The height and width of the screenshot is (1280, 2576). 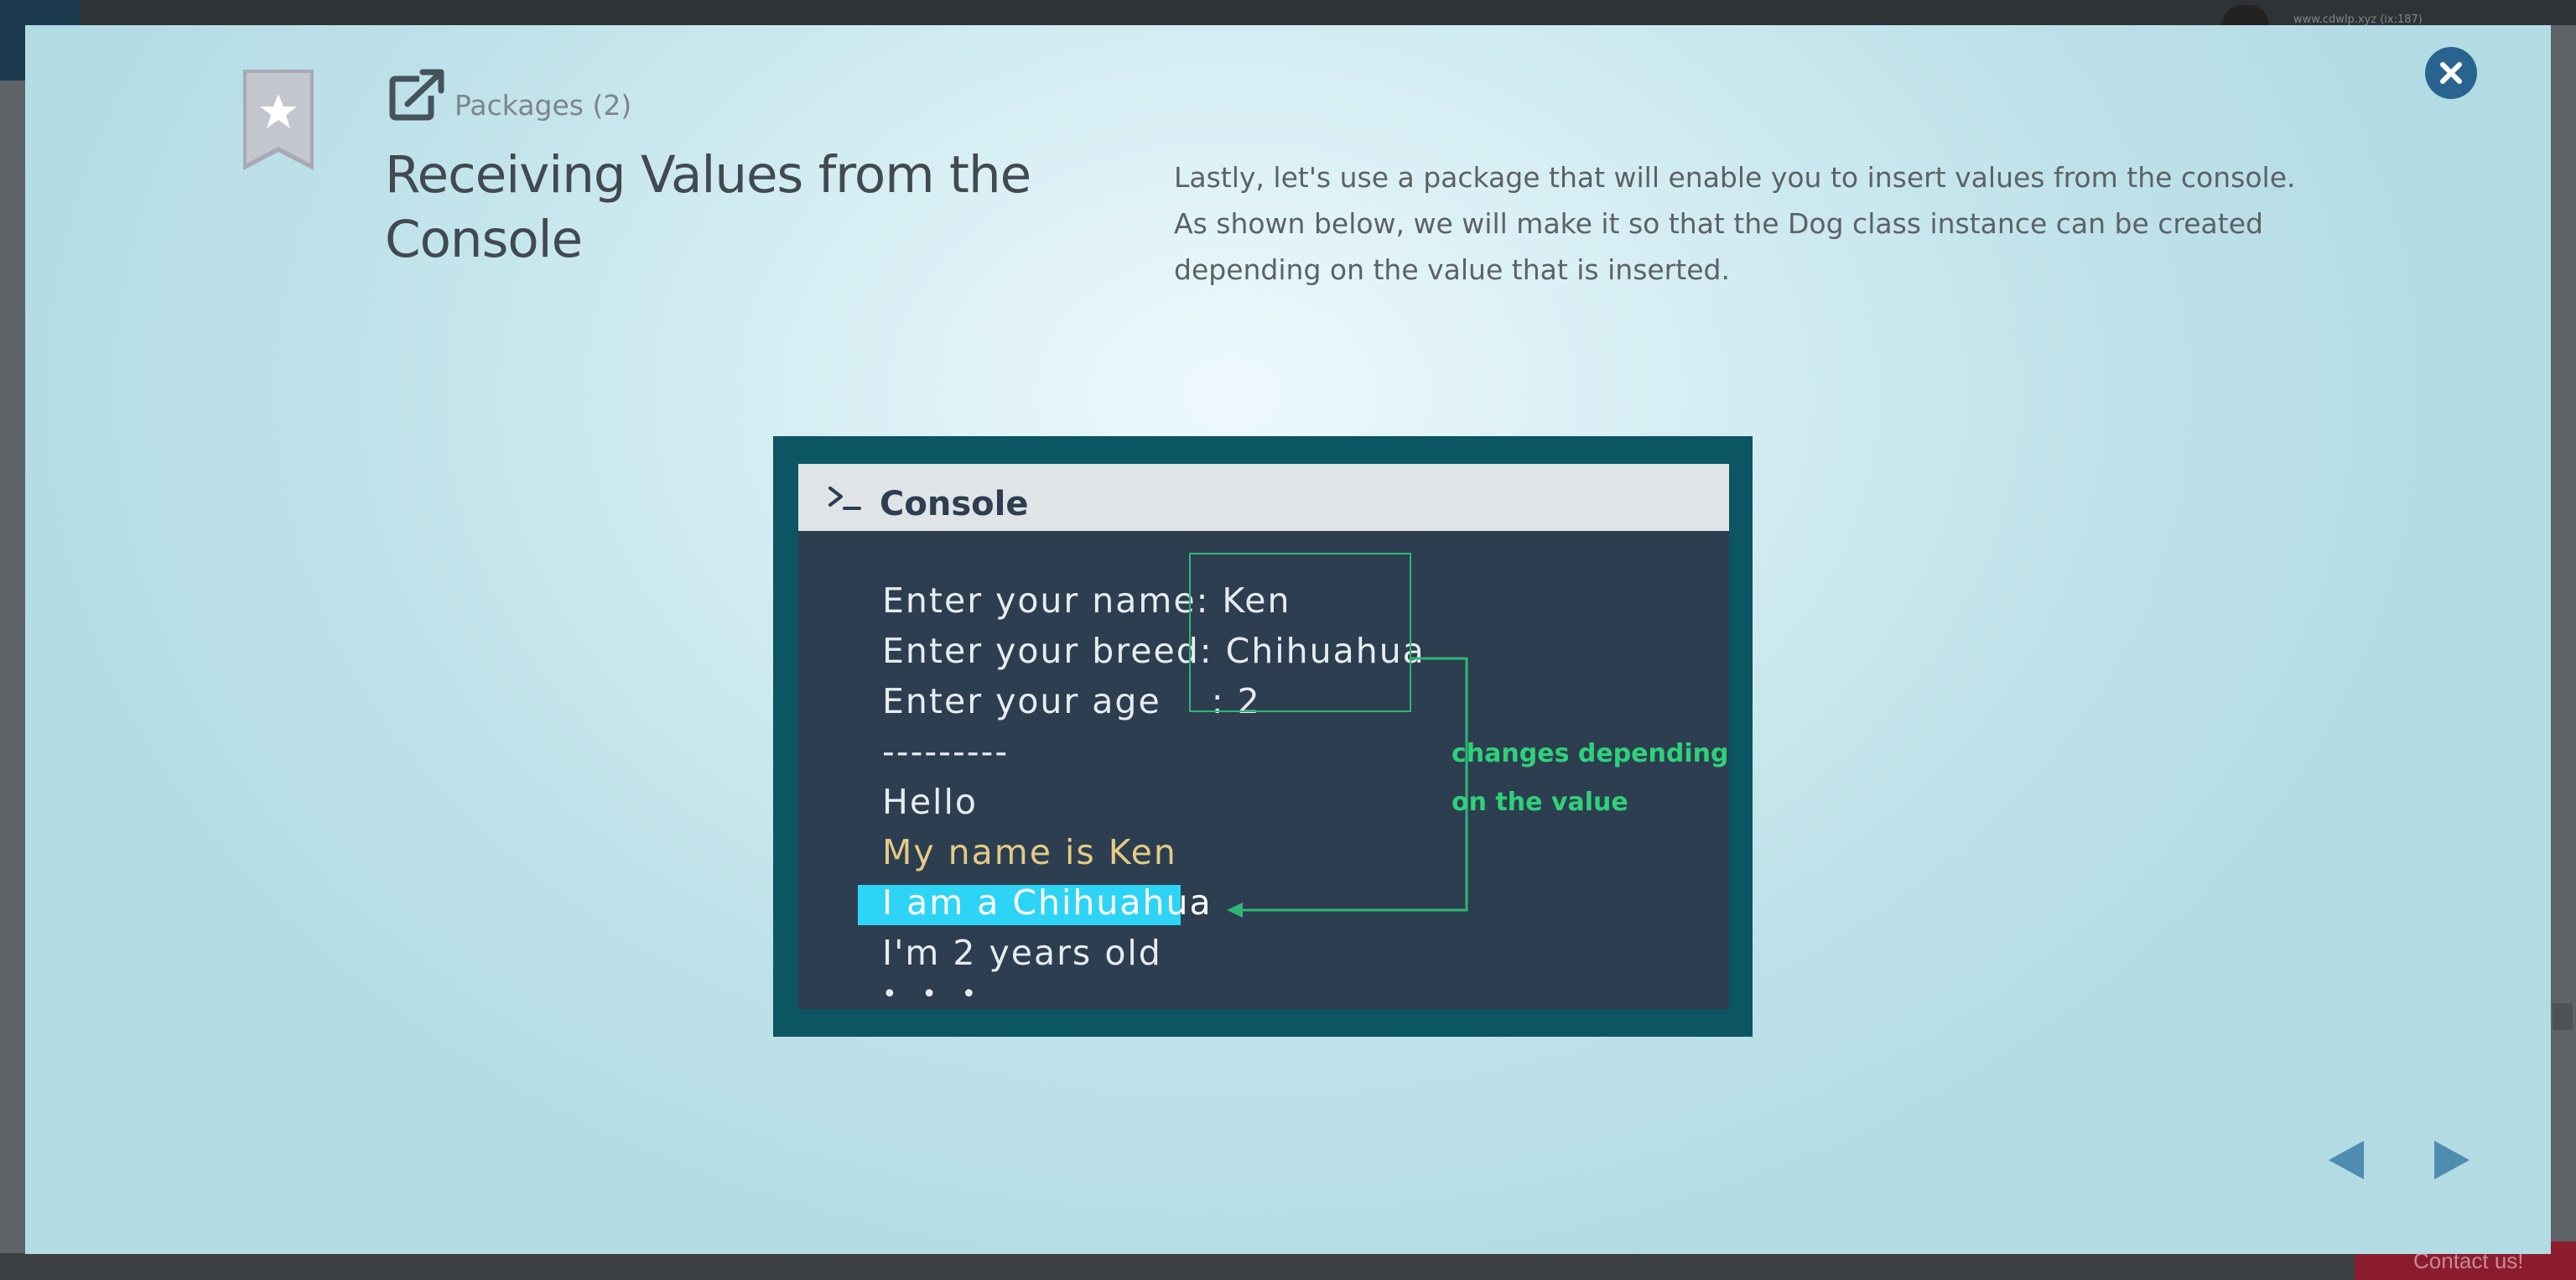 What do you see at coordinates (1590, 778) in the screenshot?
I see `annotation-text: changes depending on the value` at bounding box center [1590, 778].